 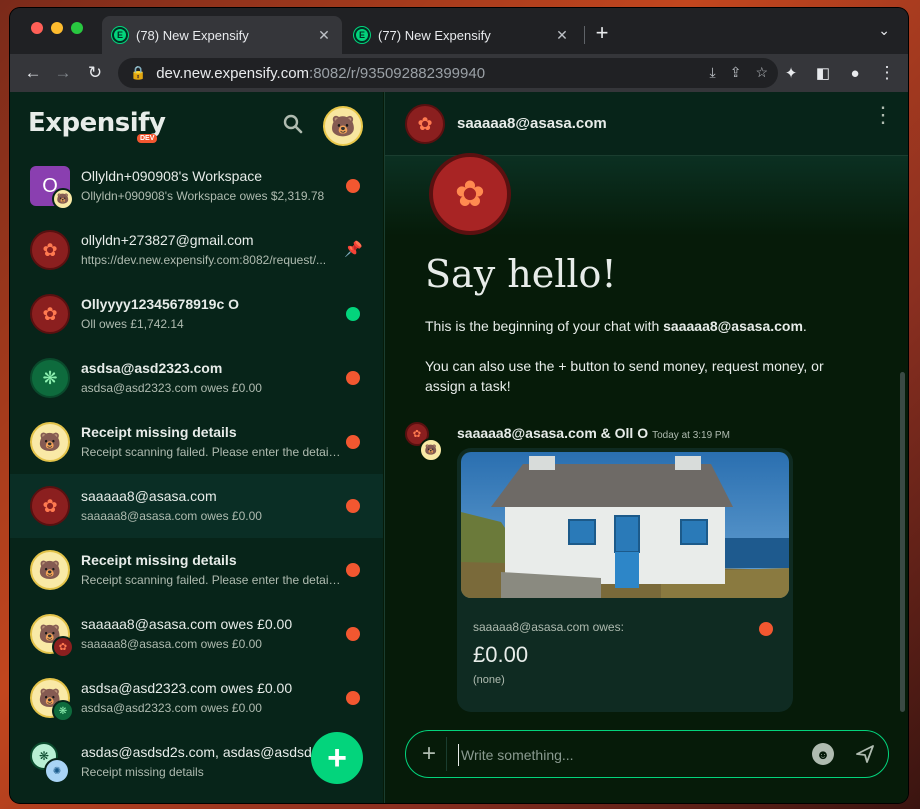 I want to click on pin-icon: 📌, so click(x=353, y=249).